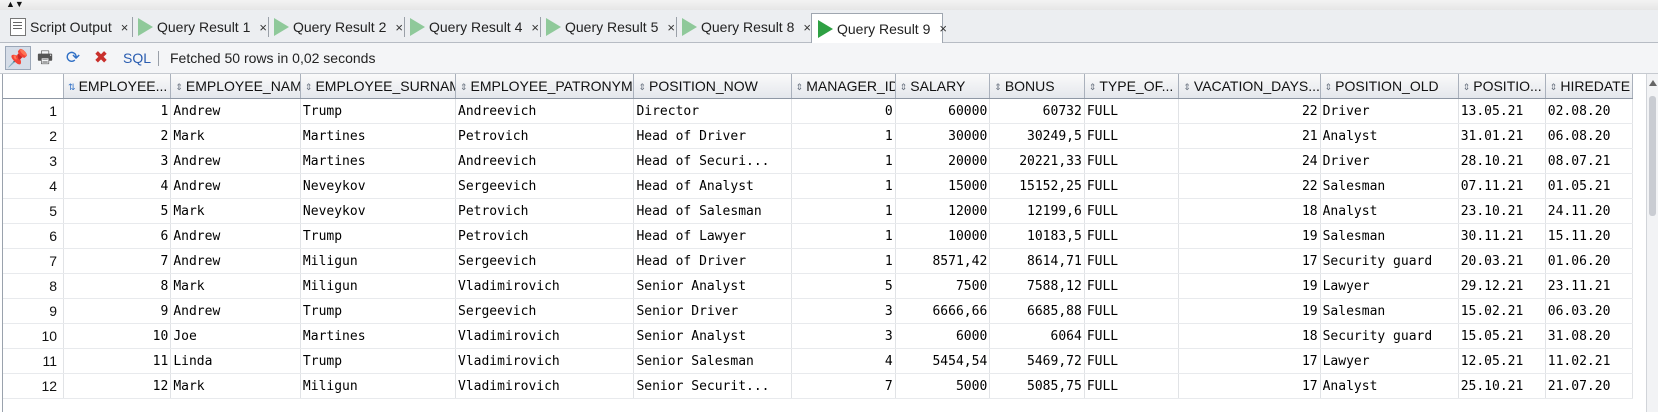 This screenshot has height=412, width=1658. I want to click on table-cell: 25.10.21, so click(1502, 386).